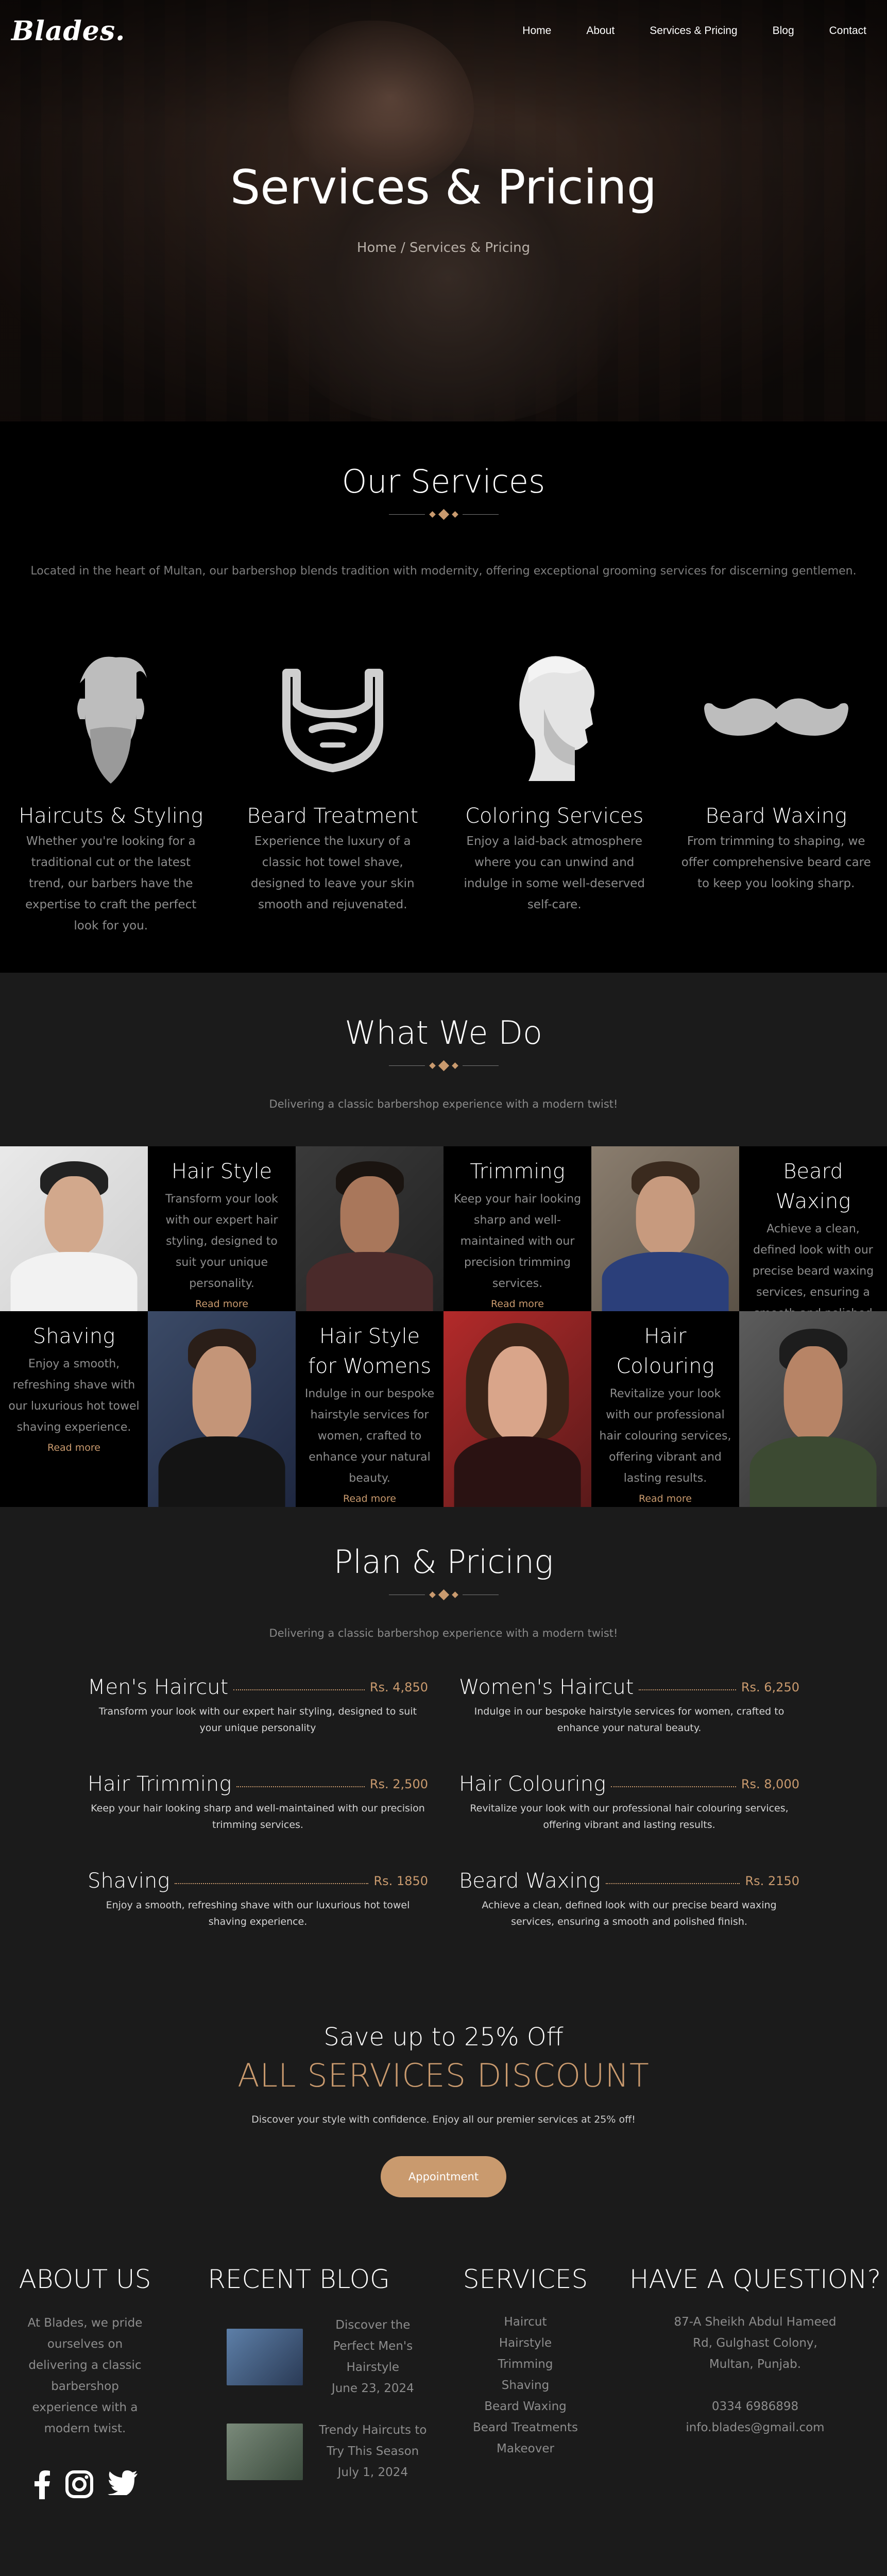 This screenshot has width=887, height=2576. What do you see at coordinates (443, 2038) in the screenshot?
I see `discount-headline: Save up to 25% Off` at bounding box center [443, 2038].